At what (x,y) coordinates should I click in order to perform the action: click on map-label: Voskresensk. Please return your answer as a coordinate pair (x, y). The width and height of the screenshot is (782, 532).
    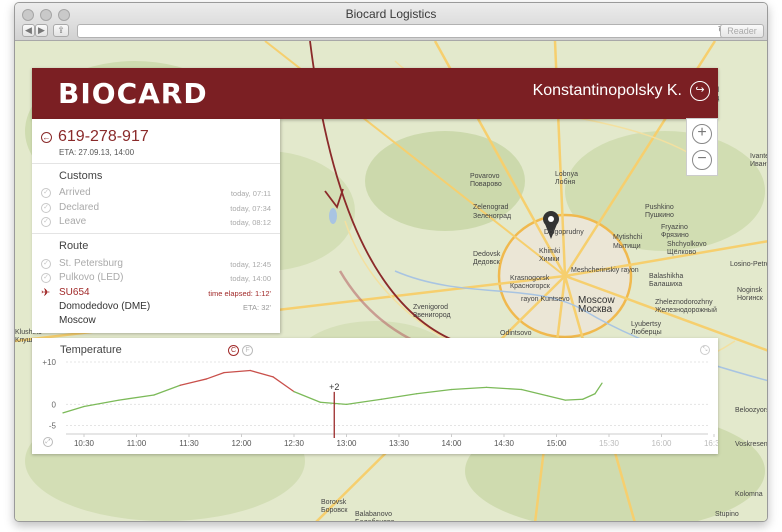
    Looking at the image, I should click on (751, 444).